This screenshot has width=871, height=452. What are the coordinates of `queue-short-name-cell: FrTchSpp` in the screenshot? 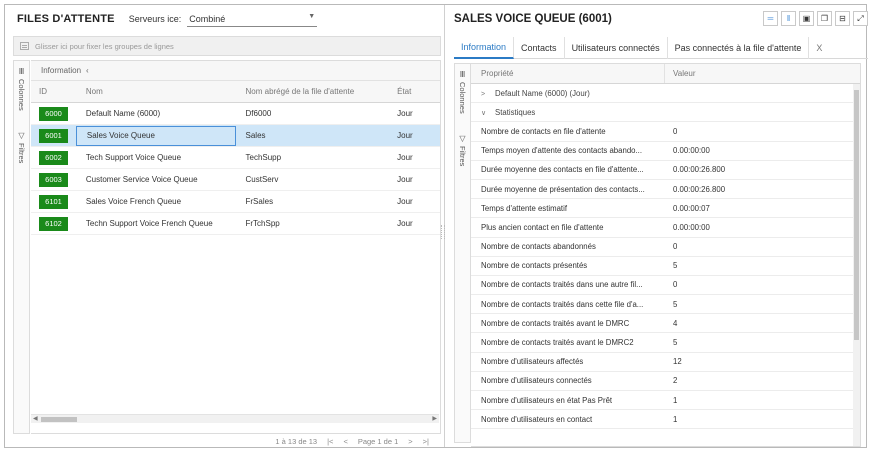 It's located at (262, 223).